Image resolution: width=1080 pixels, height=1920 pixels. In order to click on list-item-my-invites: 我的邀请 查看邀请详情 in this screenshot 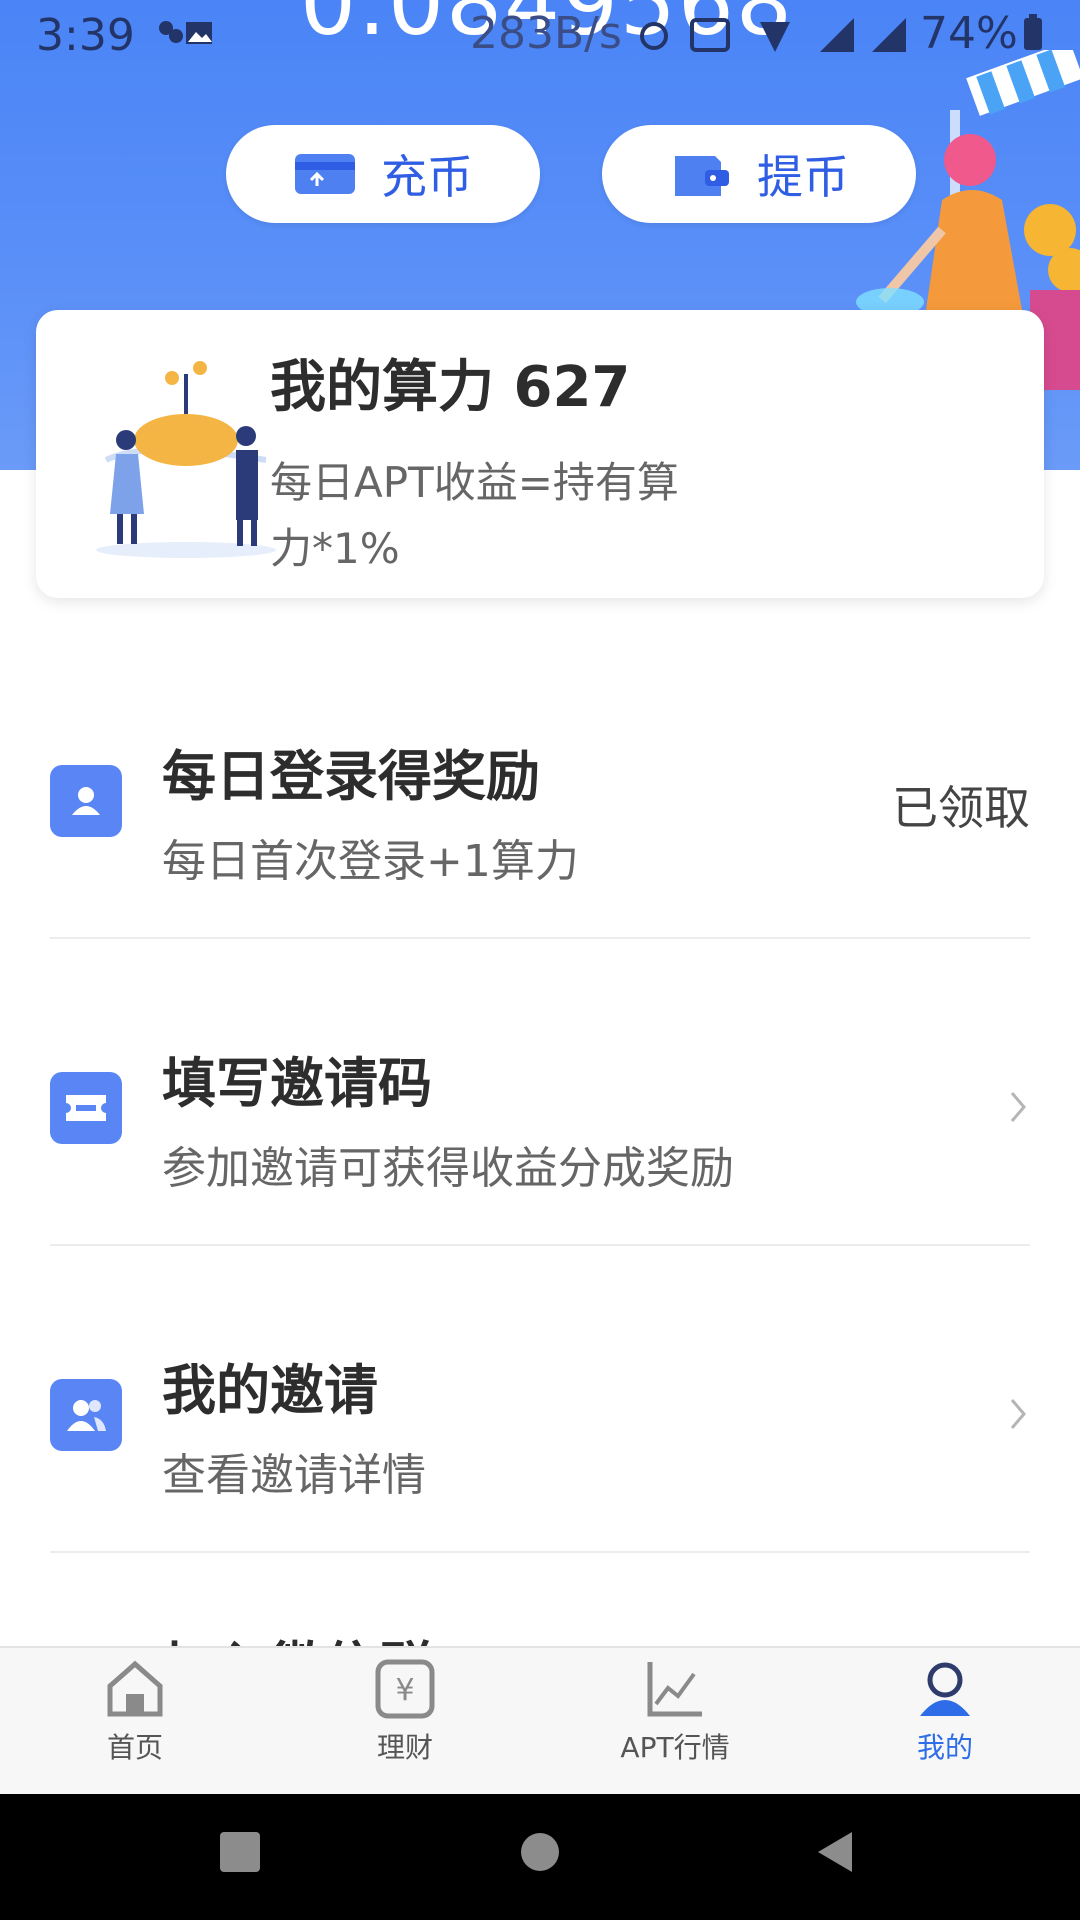, I will do `click(540, 1399)`.